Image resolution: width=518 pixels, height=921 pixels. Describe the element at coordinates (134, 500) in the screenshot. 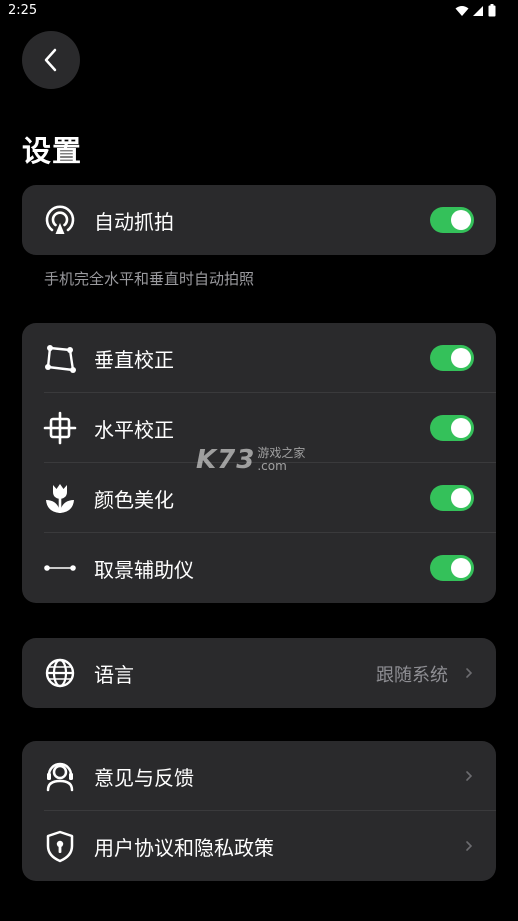

I see `color-beautify-label: 颜色美化` at that location.